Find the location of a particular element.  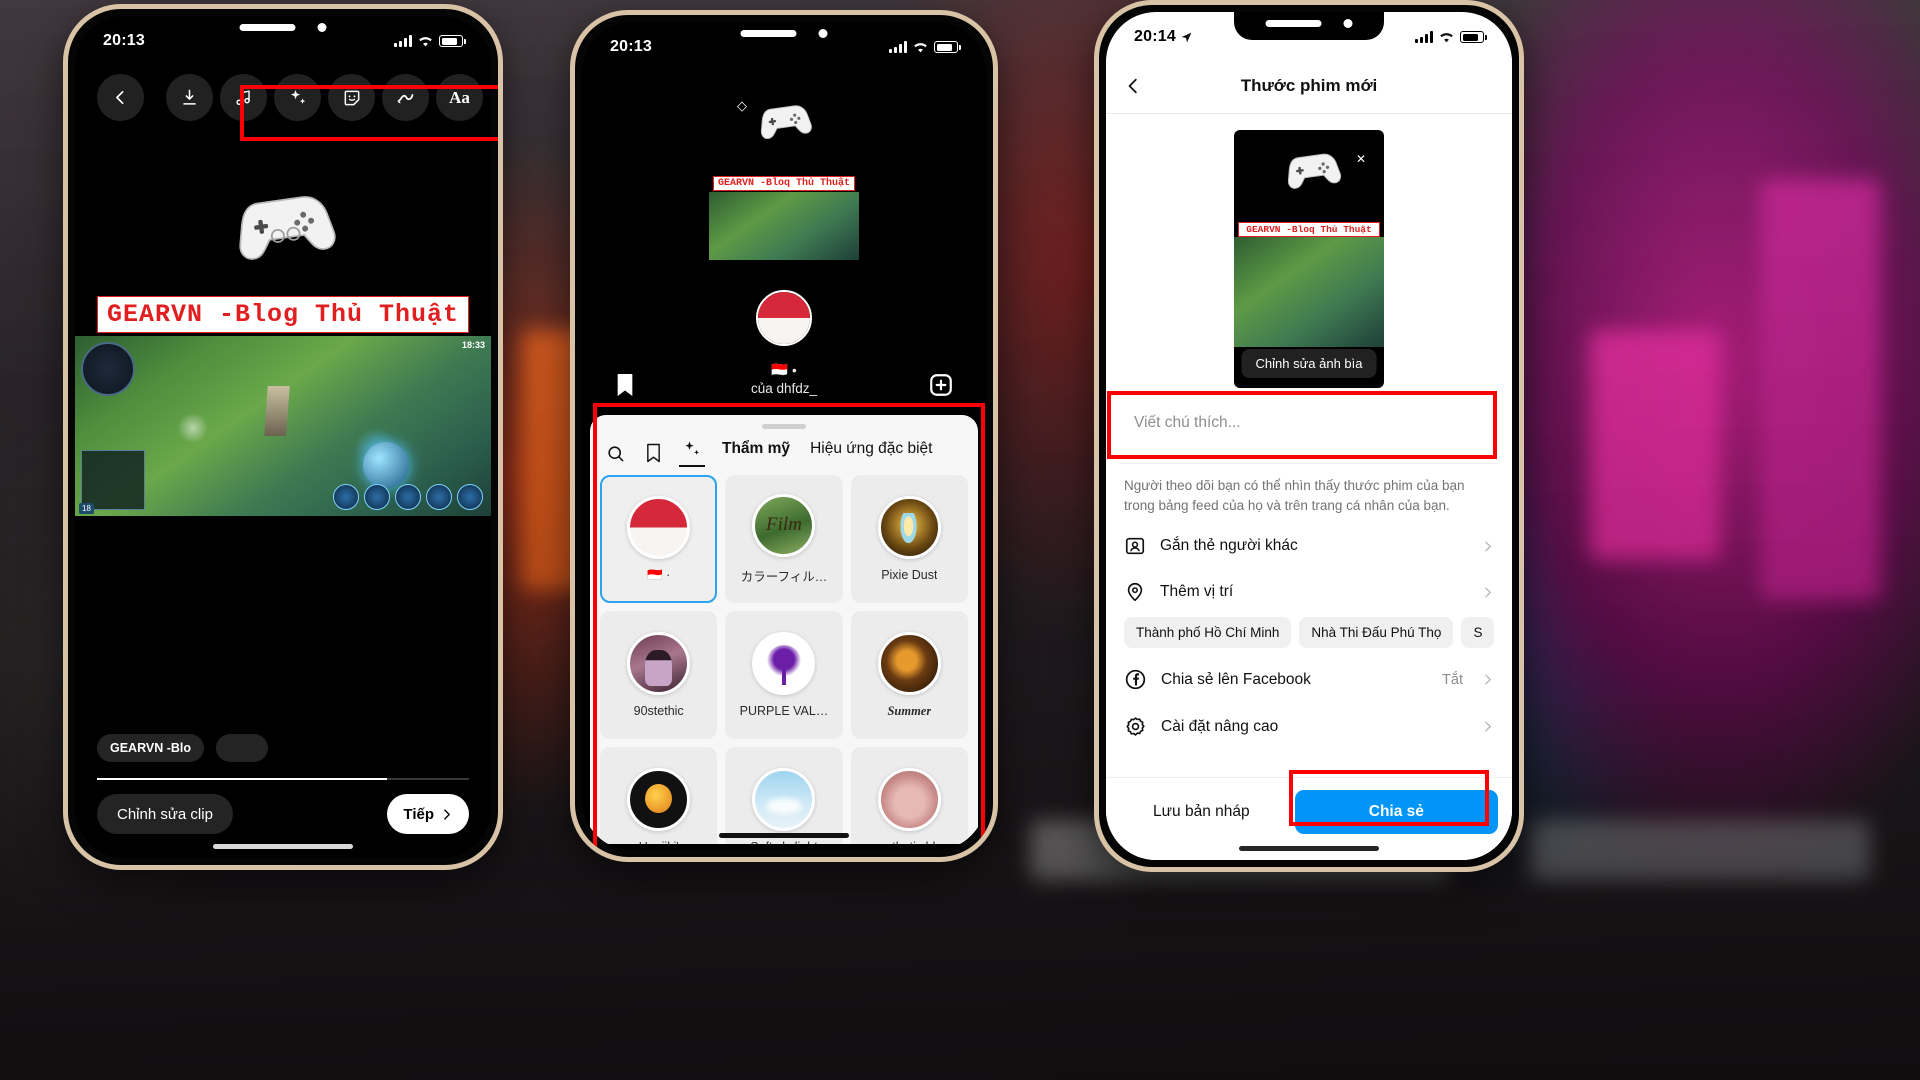

row-tag-people: Gắn thẻ người khác is located at coordinates (1309, 546).